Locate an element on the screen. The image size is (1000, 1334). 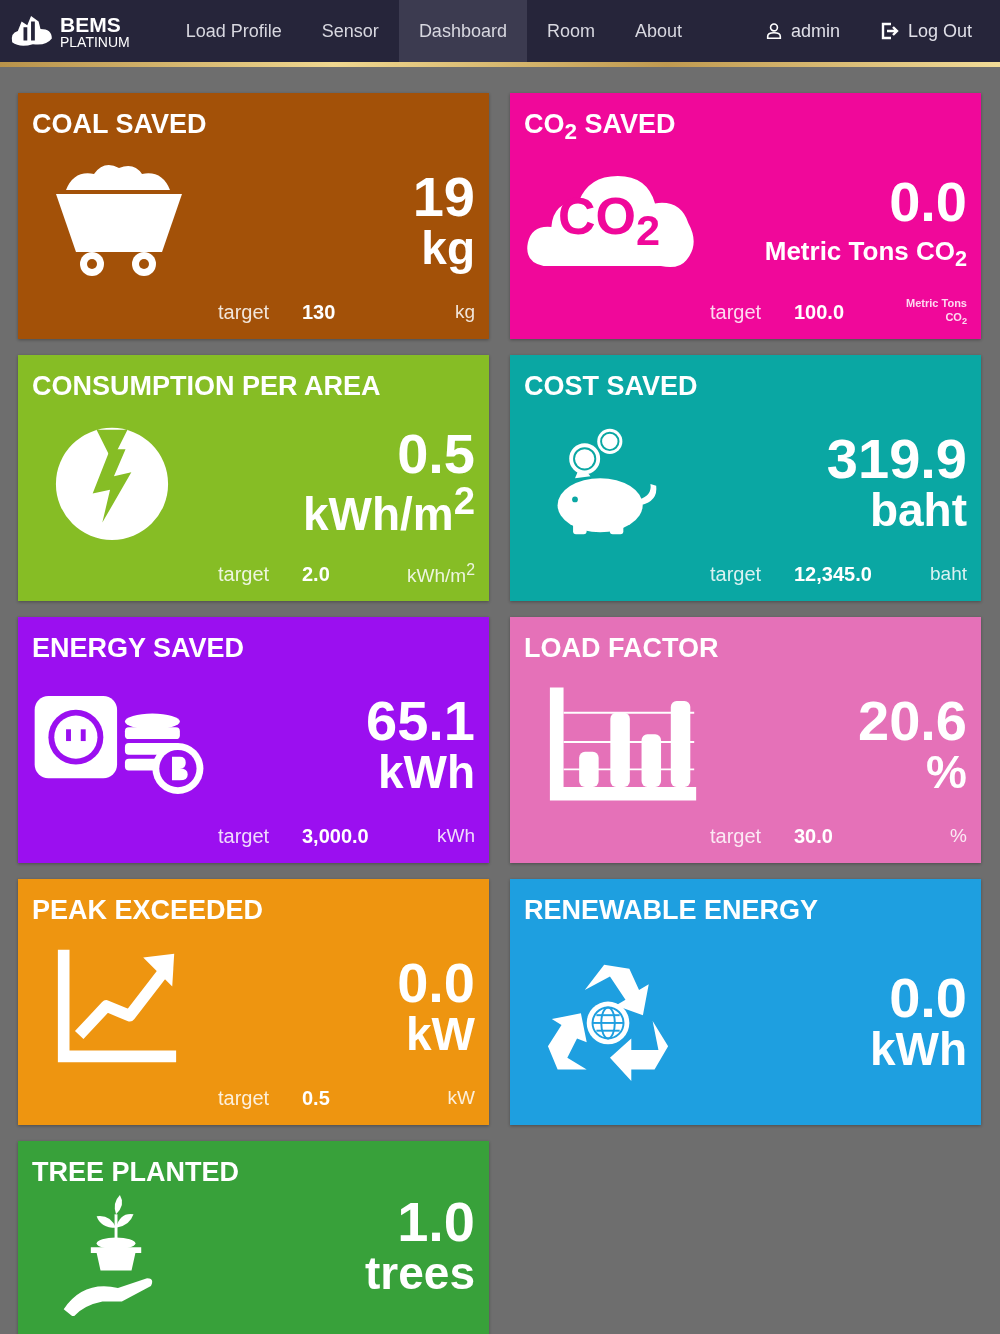
card-title: LOAD FACTOR is located at coordinates (622, 648).